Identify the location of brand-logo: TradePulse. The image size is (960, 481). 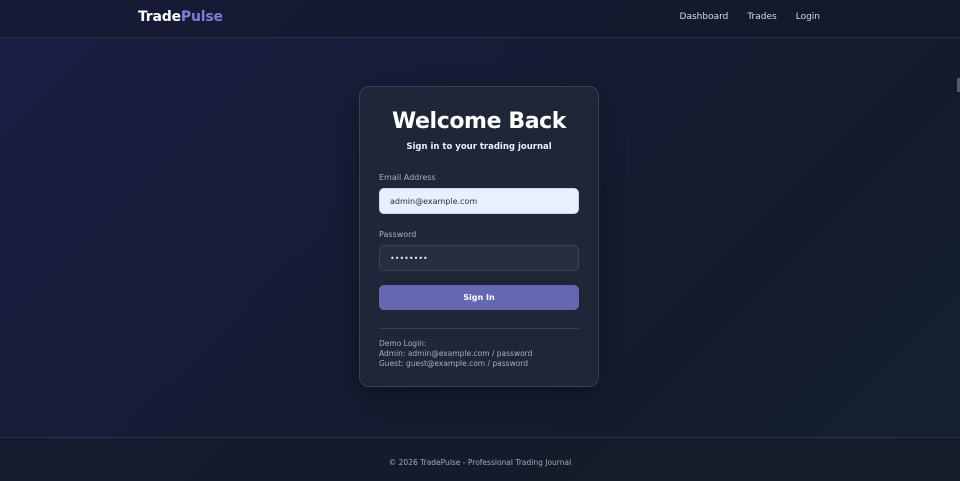
(180, 17).